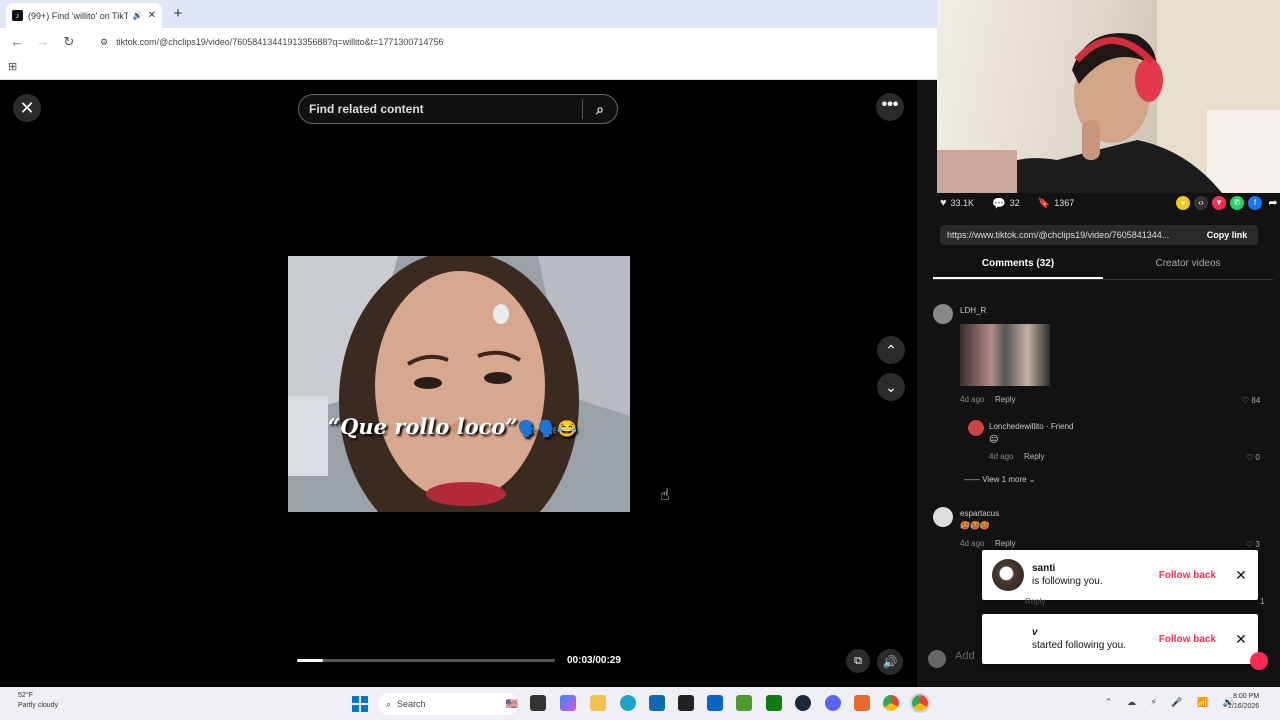 The width and height of the screenshot is (1280, 720). What do you see at coordinates (17, 42) in the screenshot?
I see `back-arrow-icon: ←` at bounding box center [17, 42].